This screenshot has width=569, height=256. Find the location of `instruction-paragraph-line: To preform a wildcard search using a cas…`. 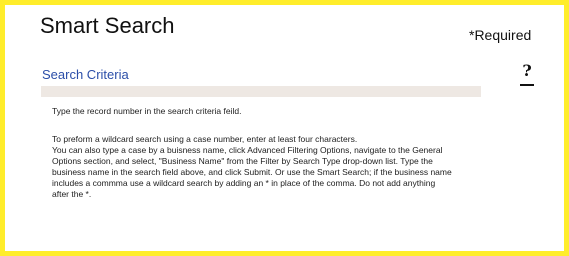

instruction-paragraph-line: To preform a wildcard search using a cas… is located at coordinates (205, 139).